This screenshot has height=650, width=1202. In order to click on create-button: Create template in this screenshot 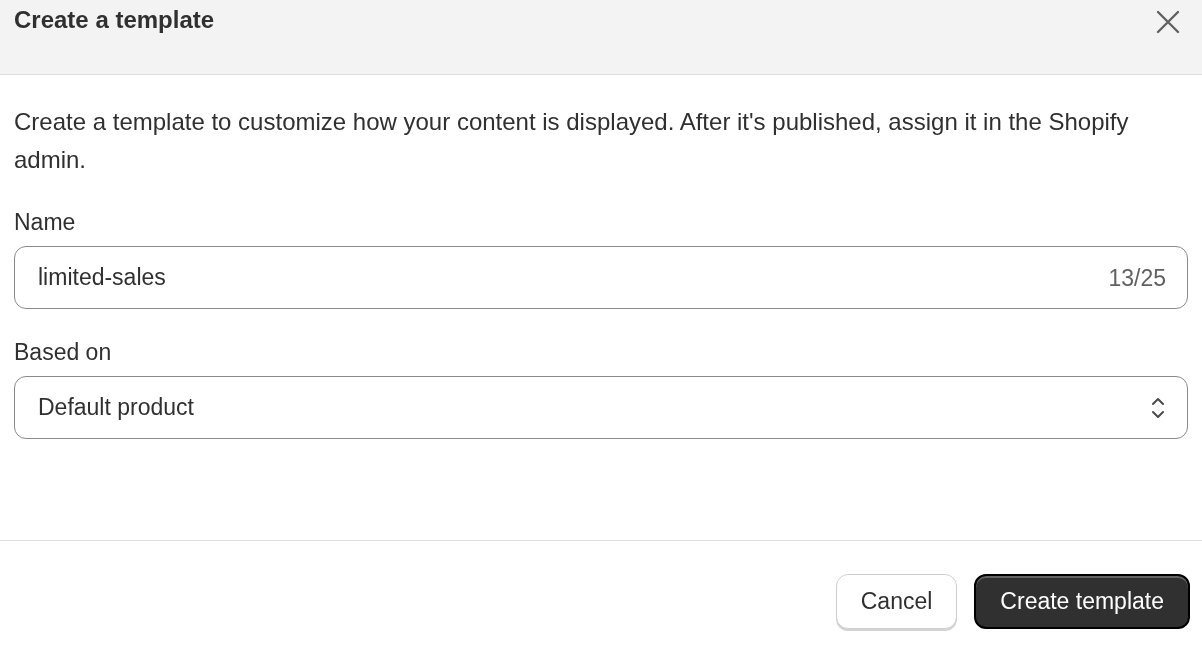, I will do `click(1082, 601)`.